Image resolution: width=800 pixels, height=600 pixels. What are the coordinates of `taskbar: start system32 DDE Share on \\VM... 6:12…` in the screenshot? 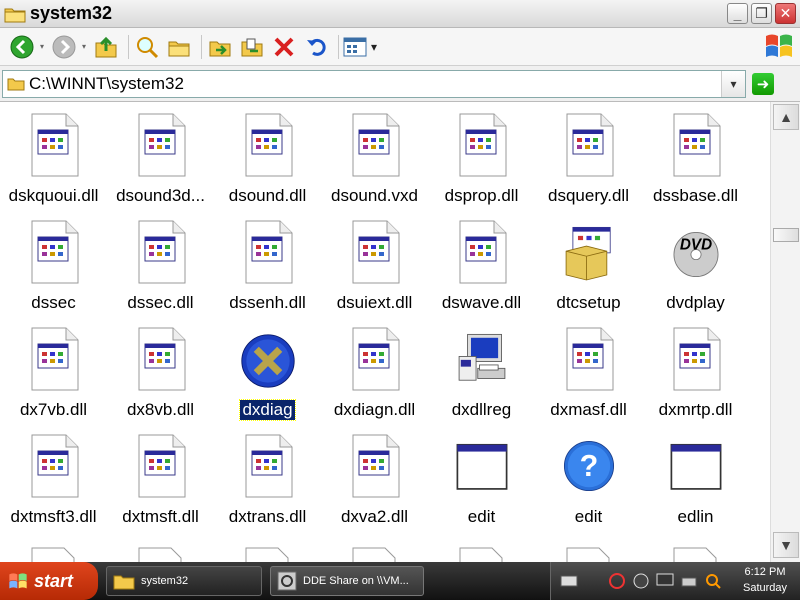 It's located at (400, 581).